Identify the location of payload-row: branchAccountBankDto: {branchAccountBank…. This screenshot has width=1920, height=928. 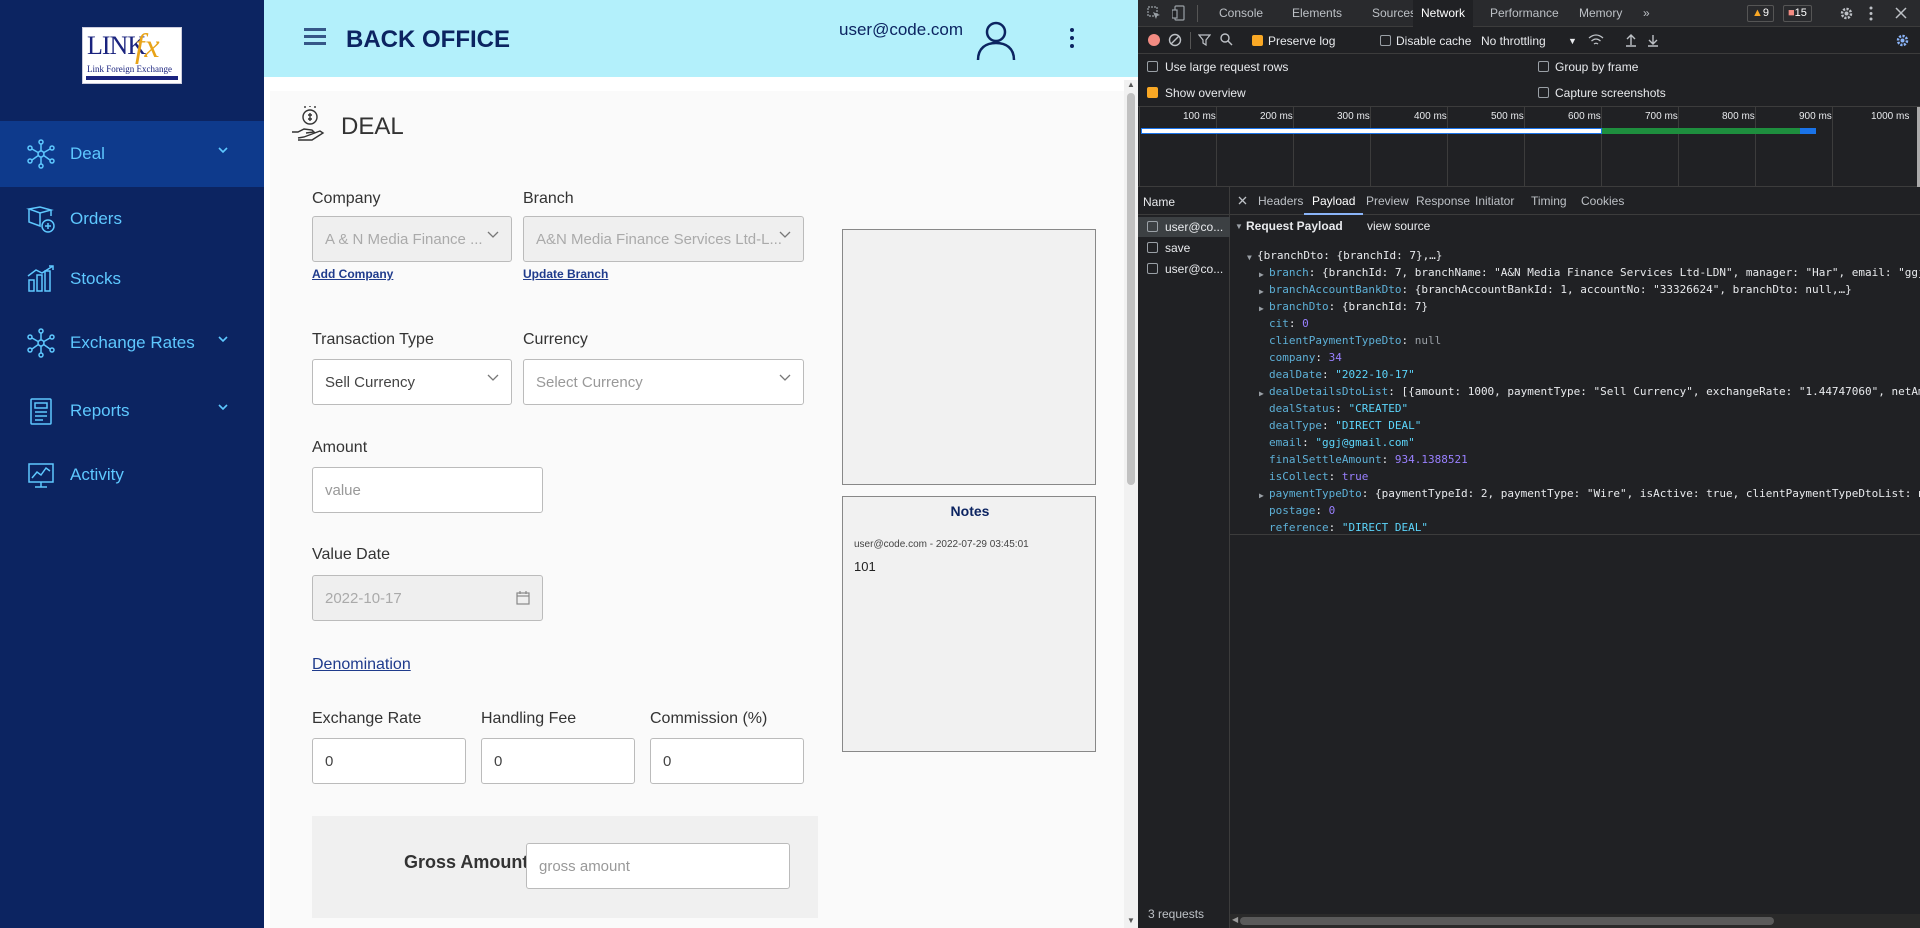
(1560, 289).